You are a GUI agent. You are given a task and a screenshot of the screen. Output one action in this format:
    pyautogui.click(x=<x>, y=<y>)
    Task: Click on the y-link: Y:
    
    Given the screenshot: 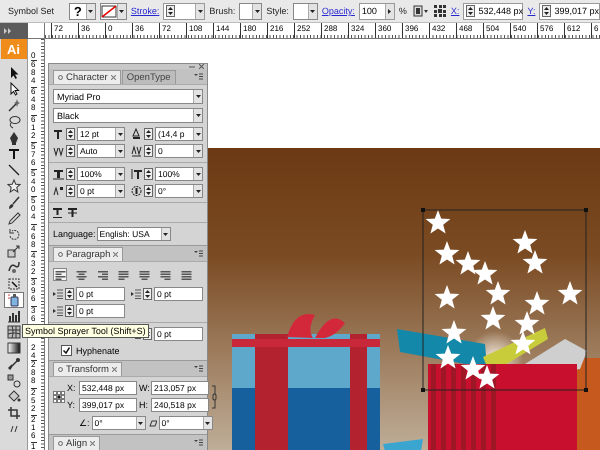 What is the action you would take?
    pyautogui.click(x=531, y=11)
    